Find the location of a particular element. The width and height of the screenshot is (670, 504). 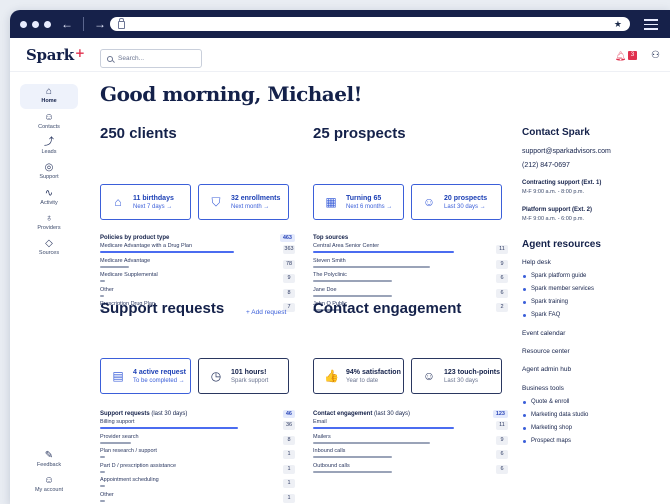

business-tool-item: Prospect maps is located at coordinates (546, 441).